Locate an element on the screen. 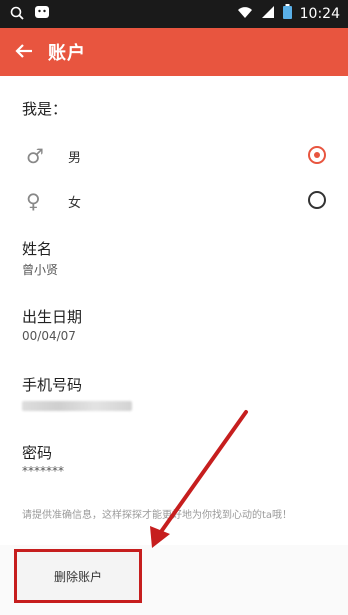  gender-label: 我是： is located at coordinates (45, 109).